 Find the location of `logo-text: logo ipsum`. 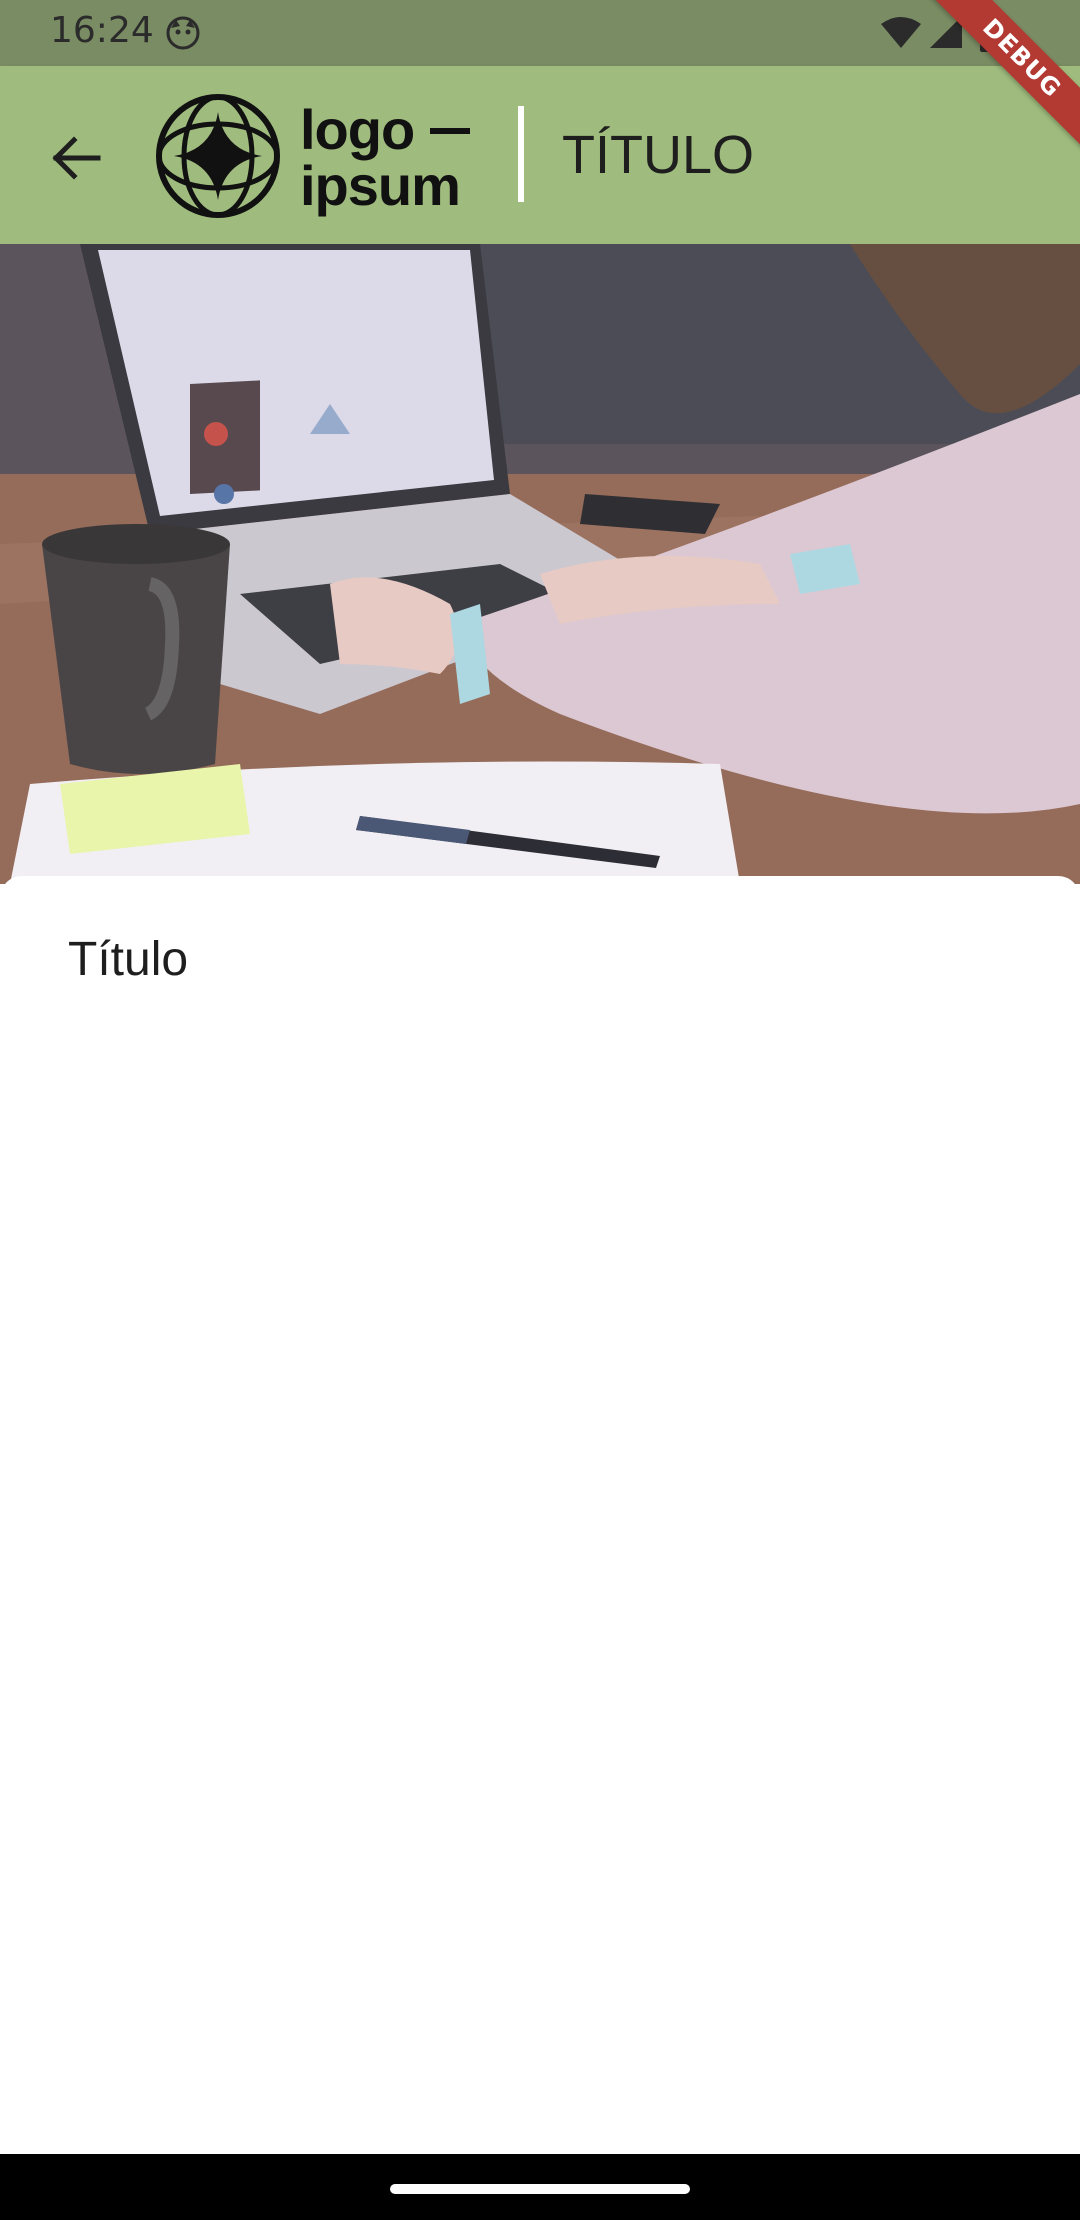

logo-text: logo ipsum is located at coordinates (380, 159).